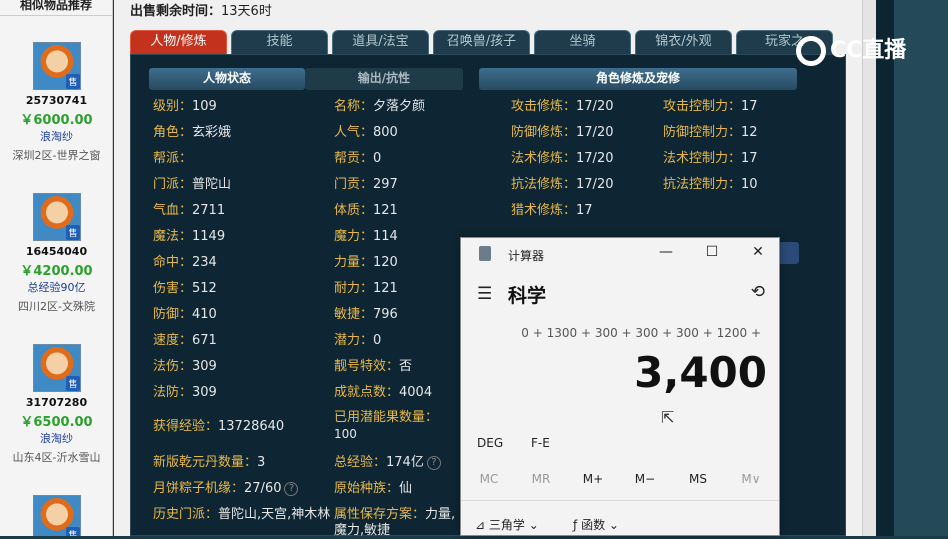 Image resolution: width=948 pixels, height=539 pixels. What do you see at coordinates (869, 268) in the screenshot?
I see `scrollbar` at bounding box center [869, 268].